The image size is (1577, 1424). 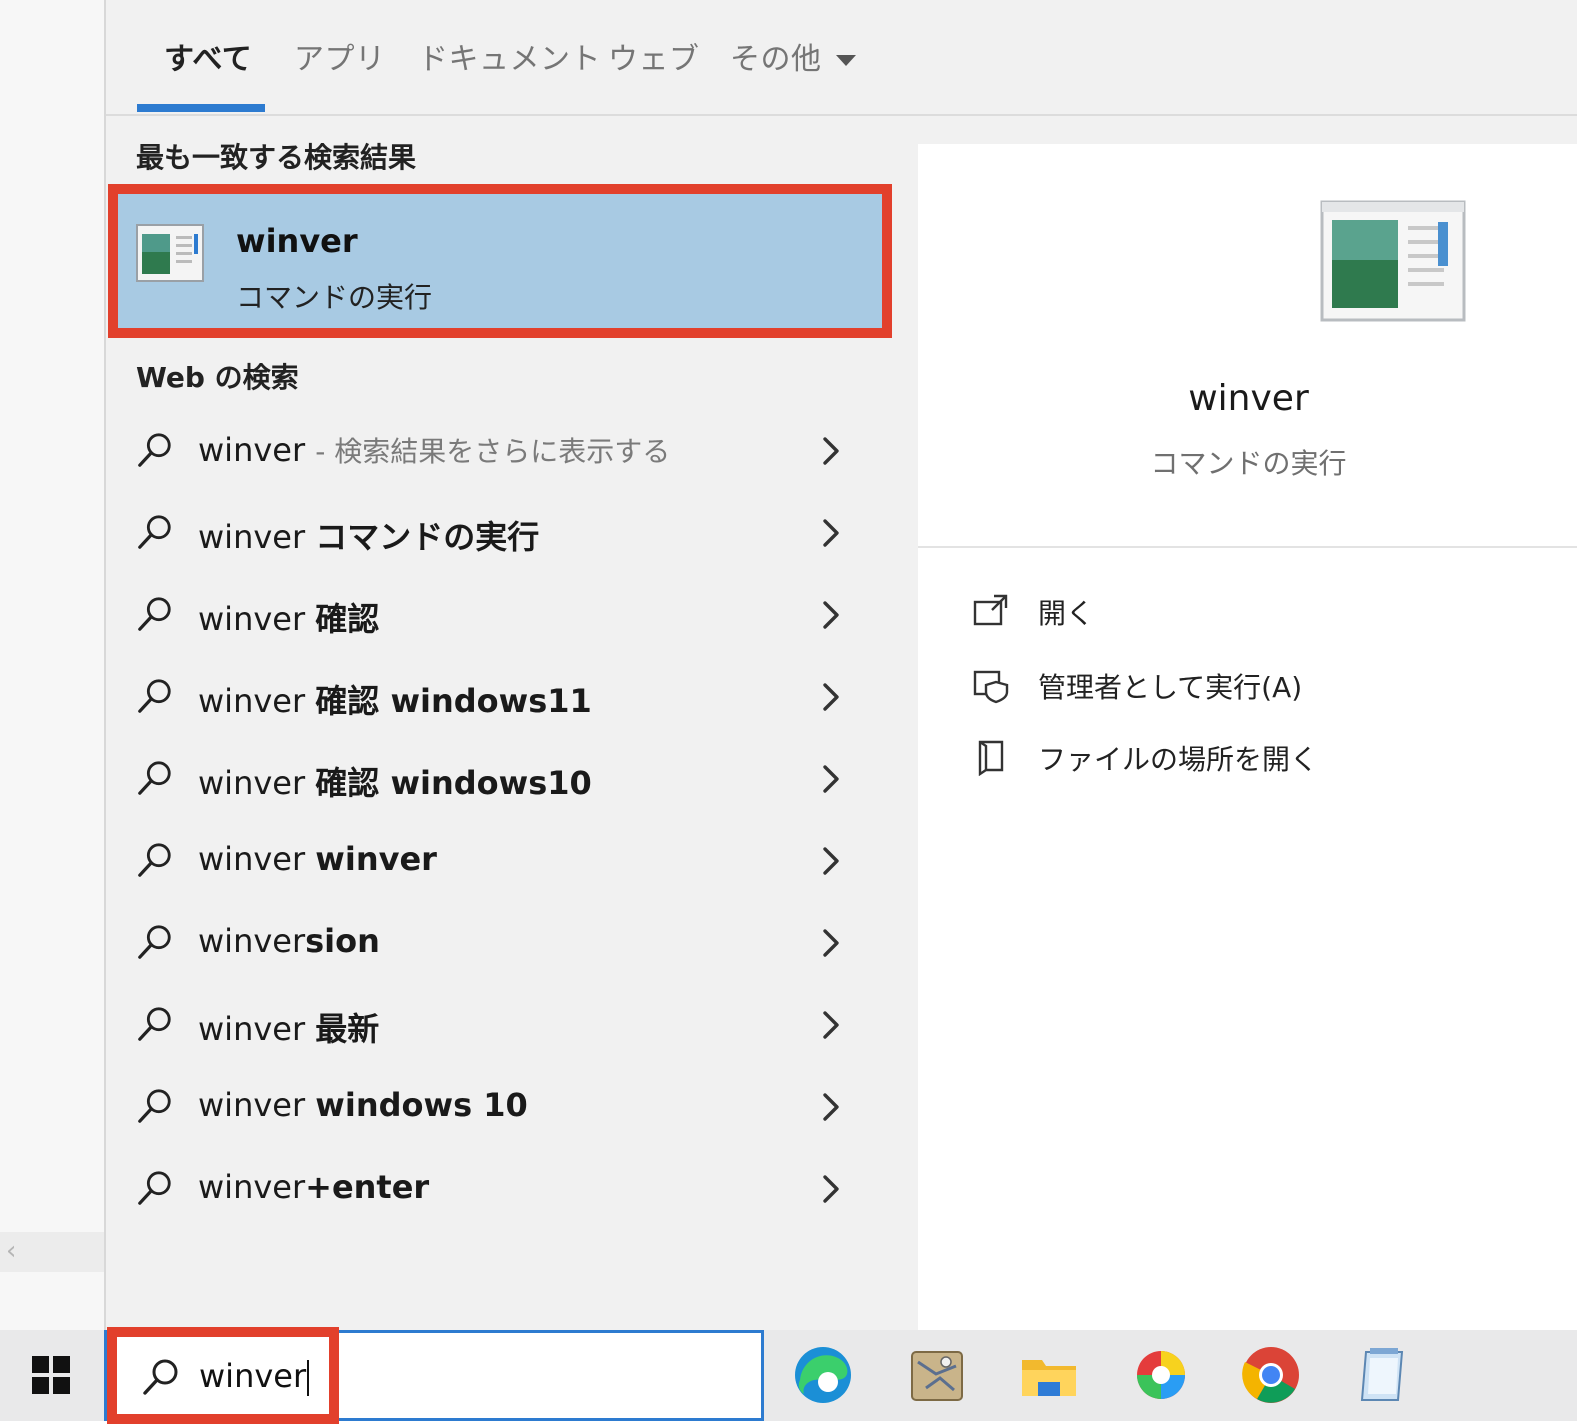 I want to click on best-match-item: winver コマンドの実行, so click(x=500, y=261).